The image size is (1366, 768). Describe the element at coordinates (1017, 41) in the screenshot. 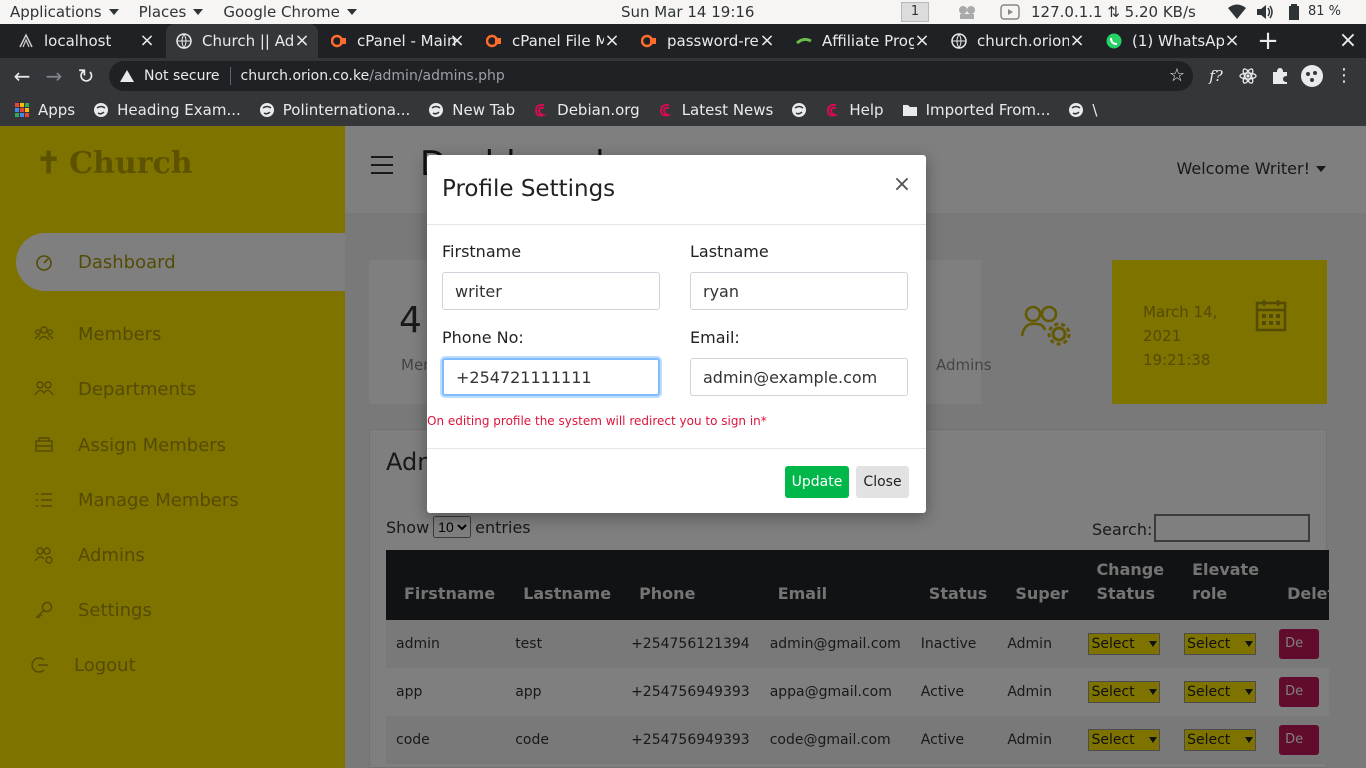

I see `tab-church-orion: church.orion.co.ke ×` at that location.